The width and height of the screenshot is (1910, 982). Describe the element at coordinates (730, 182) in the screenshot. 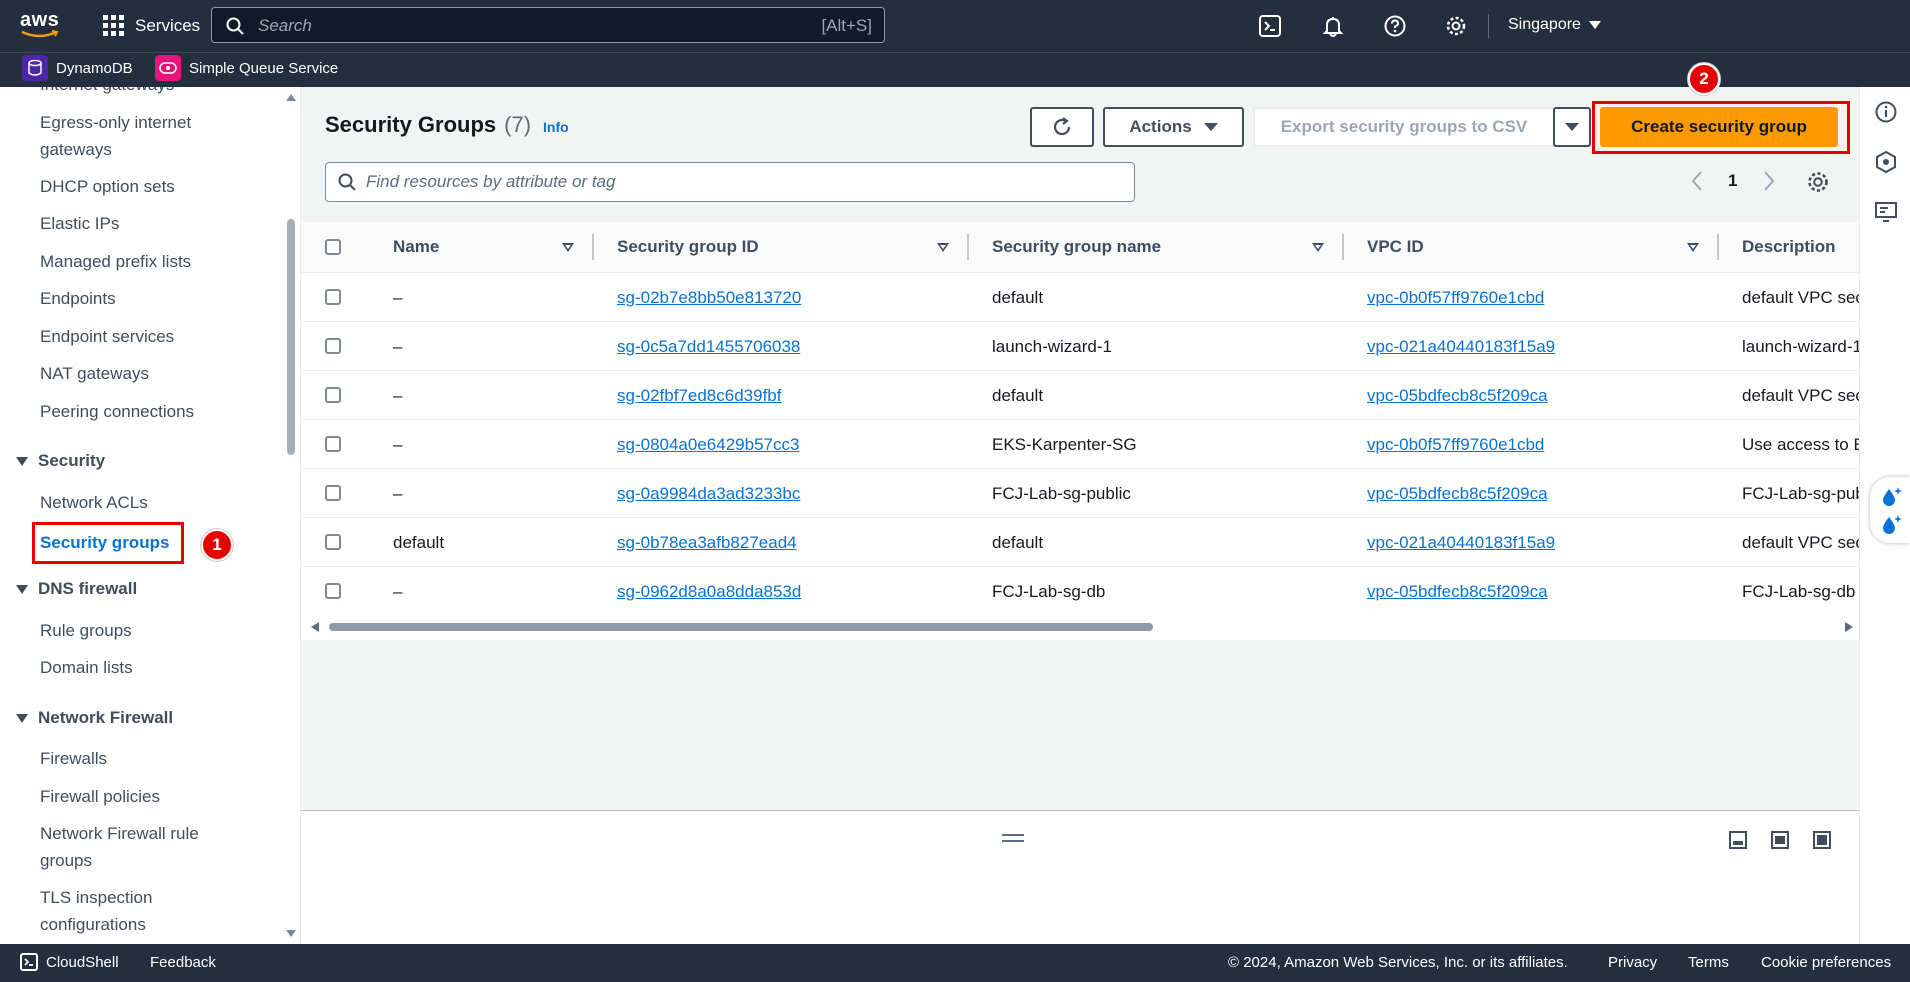

I see `filter-input: Find resources by attribute or tag` at that location.